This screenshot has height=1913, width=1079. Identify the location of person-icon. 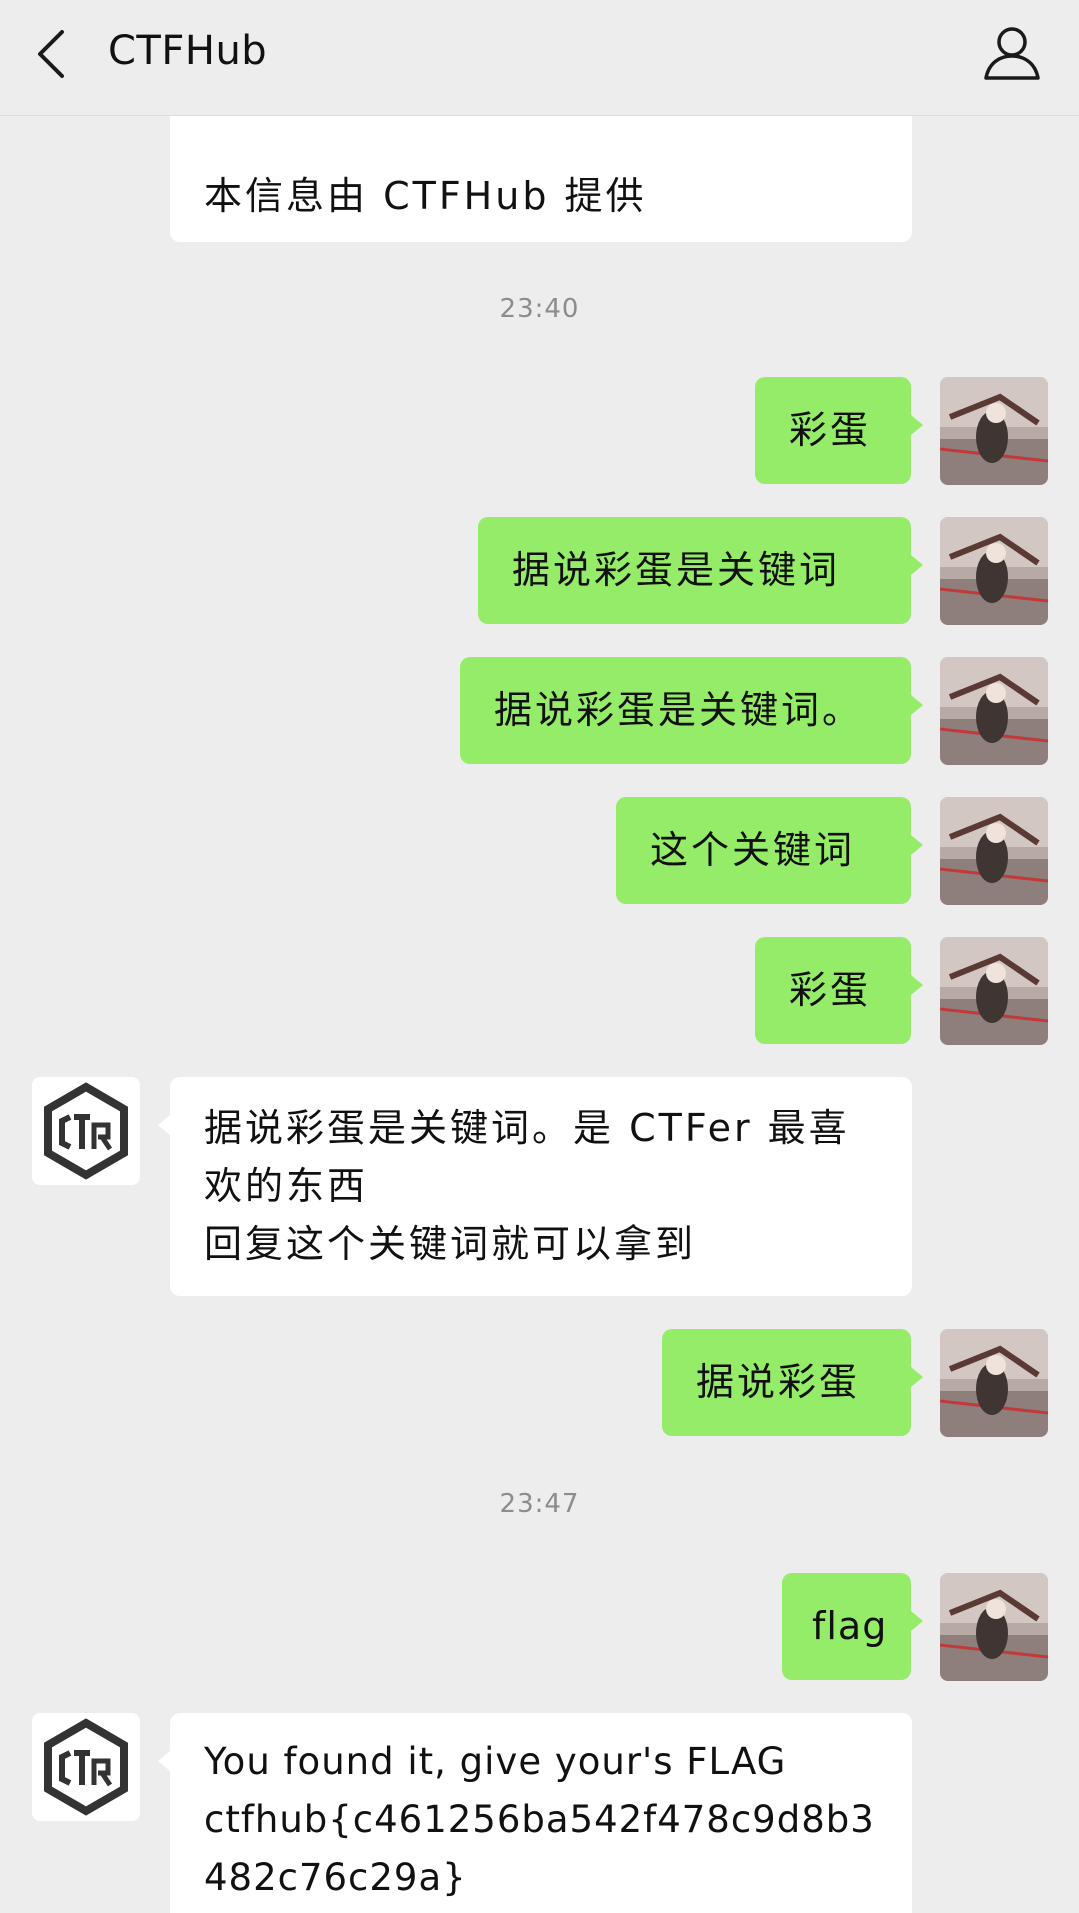
(1012, 53).